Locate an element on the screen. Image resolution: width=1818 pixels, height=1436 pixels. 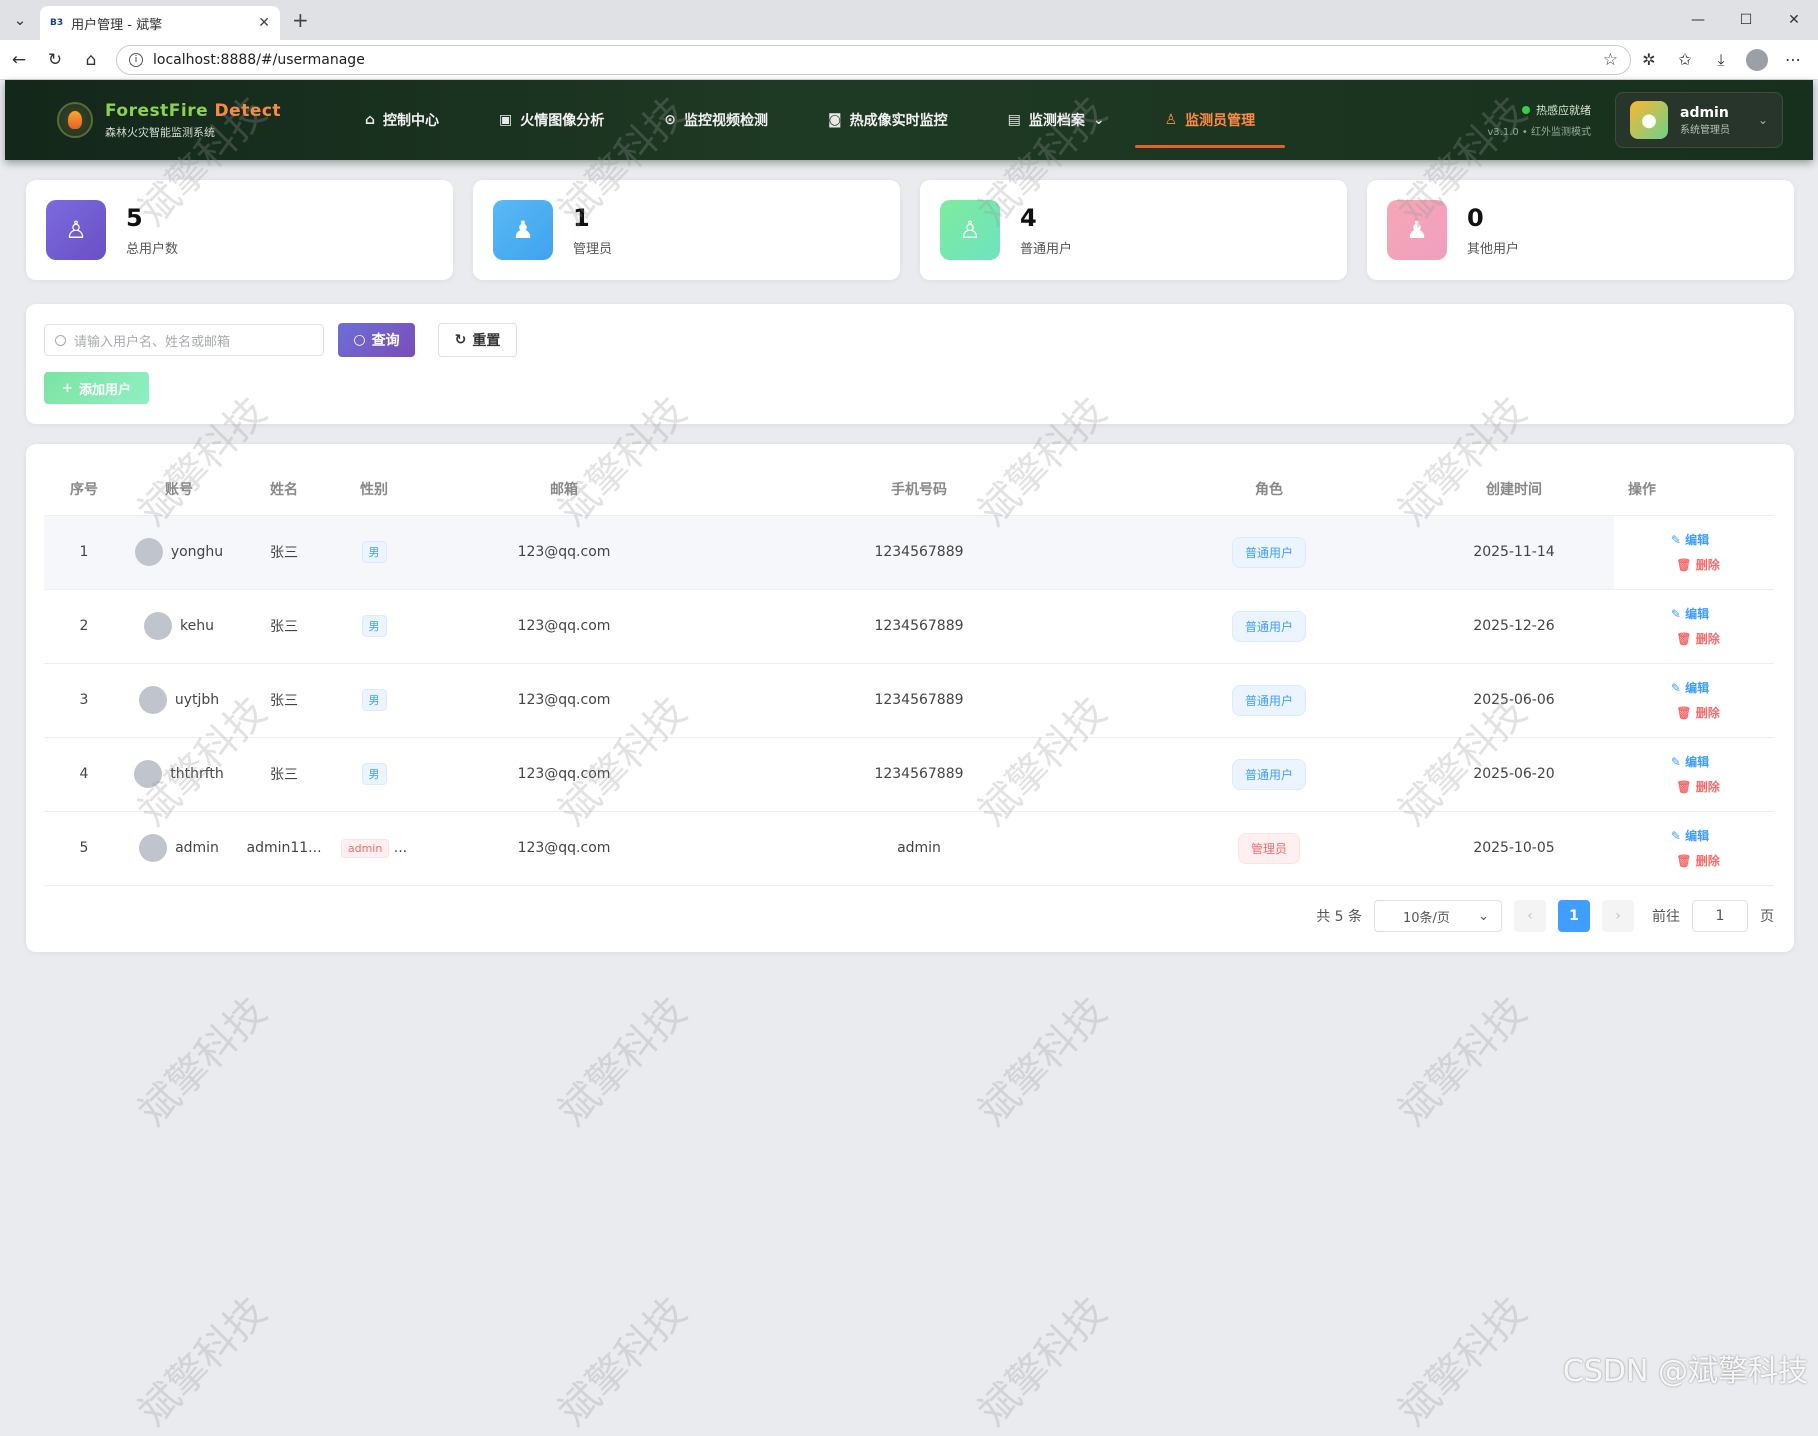
brand-name: ForestFire Detect is located at coordinates (193, 110).